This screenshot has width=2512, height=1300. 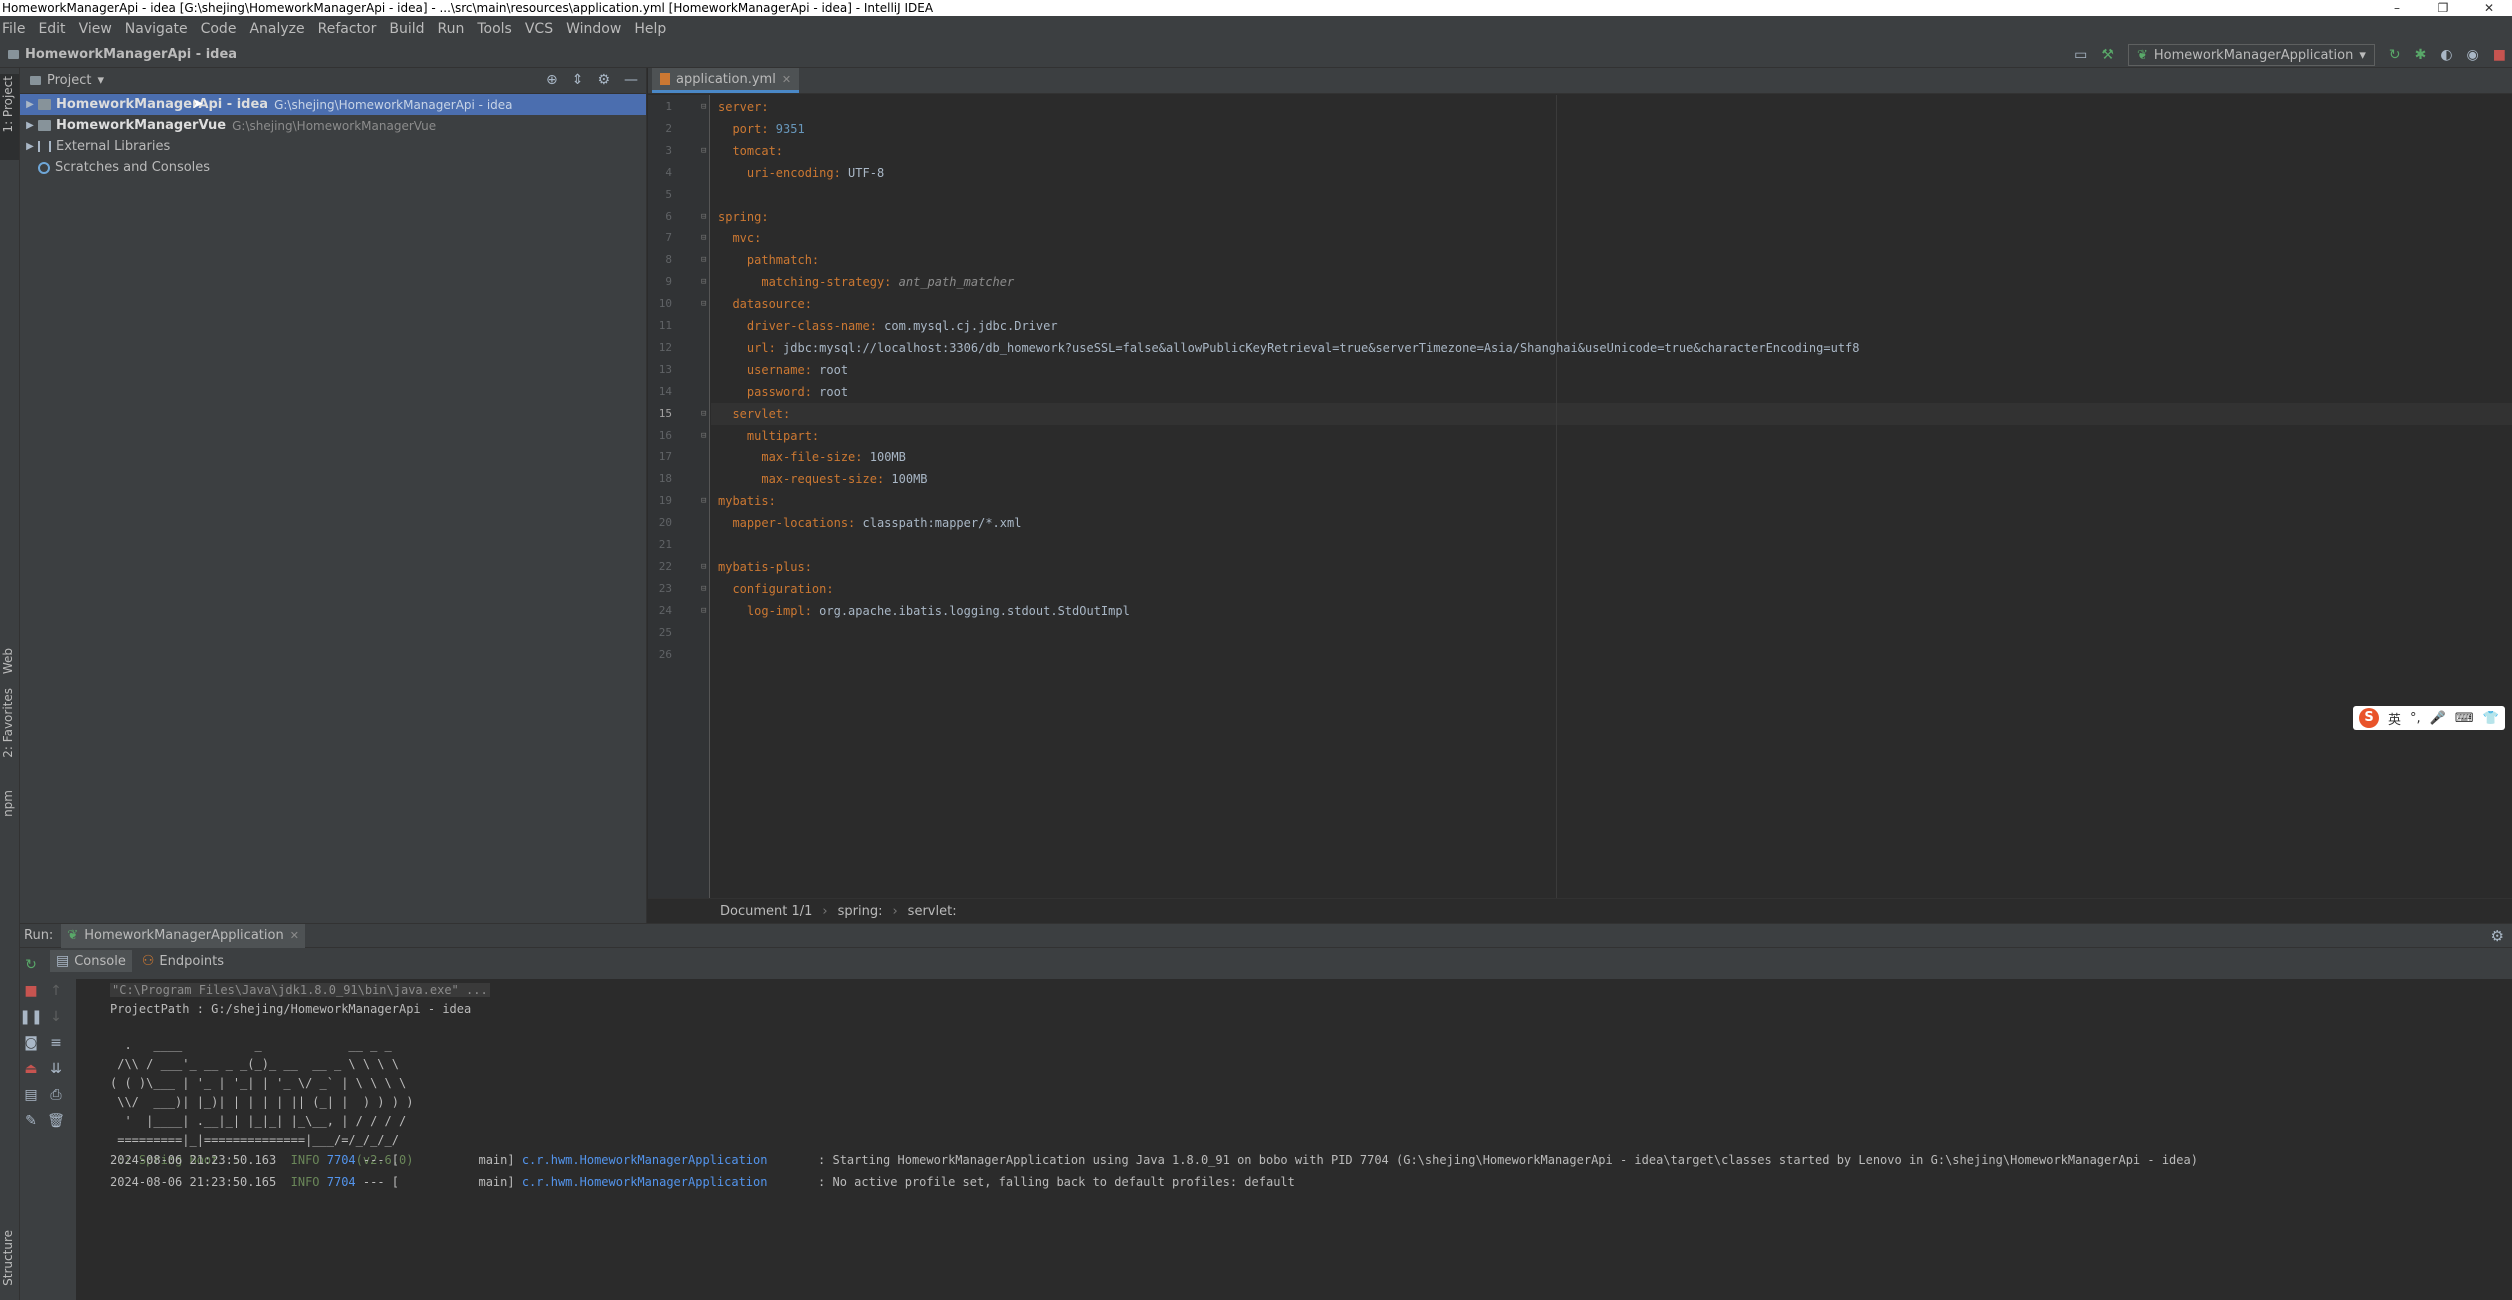 I want to click on close-window-icon: ✕, so click(x=2489, y=8).